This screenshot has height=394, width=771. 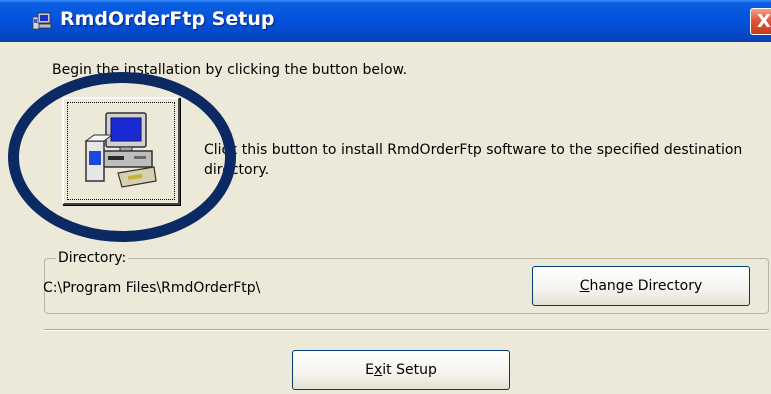 I want to click on title-bar: RmdOrderFtp Setup X, so click(x=385, y=21).